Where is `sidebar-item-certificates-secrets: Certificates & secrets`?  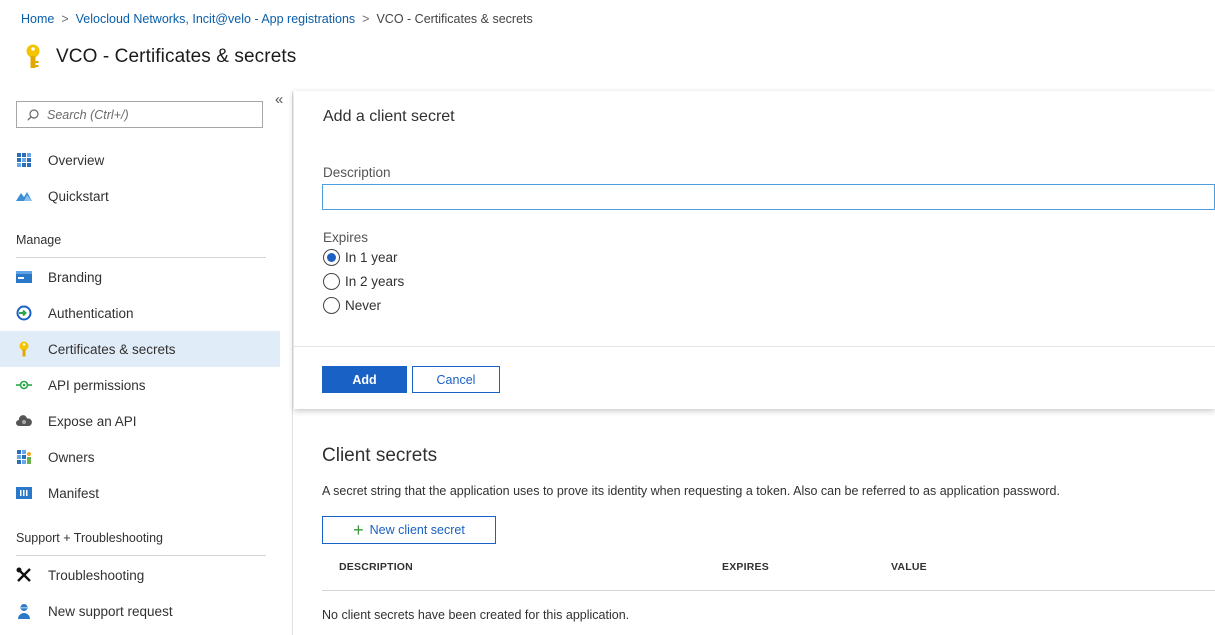
sidebar-item-certificates-secrets: Certificates & secrets is located at coordinates (140, 349).